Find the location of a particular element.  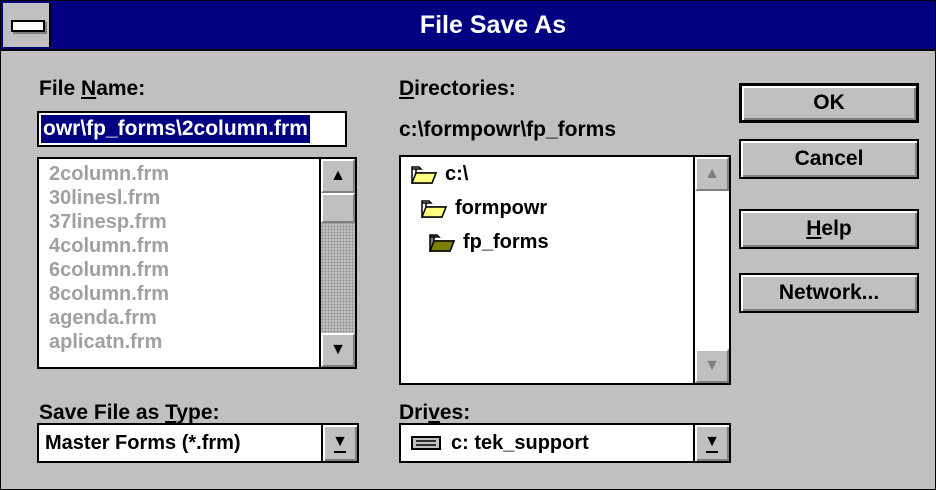

file-name-label: File Name: is located at coordinates (92, 88).